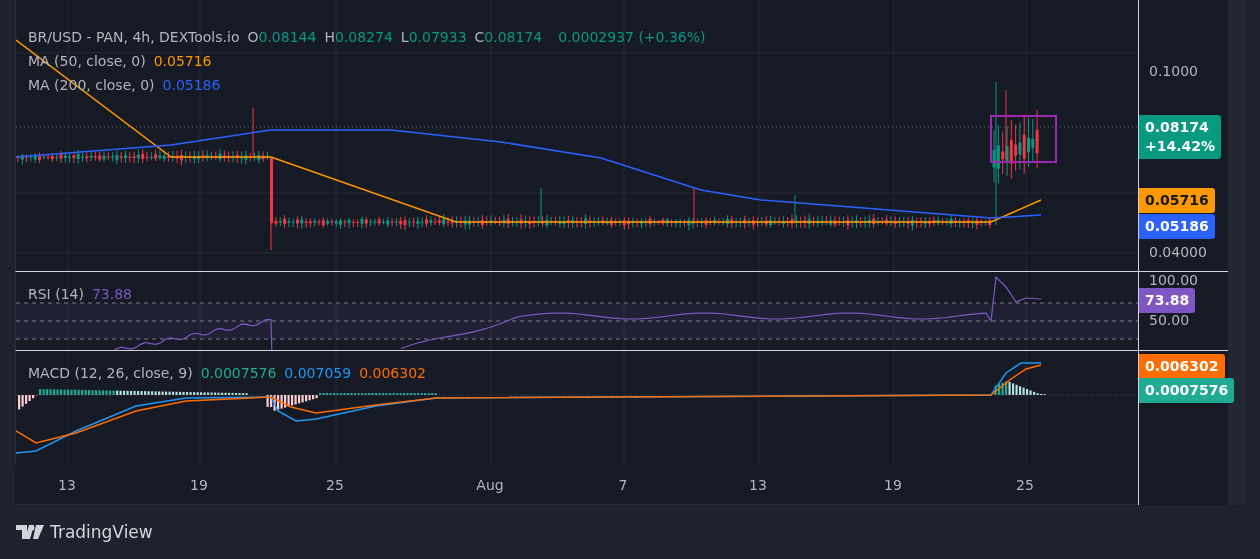  I want to click on indicator-label: RSI (14), so click(56, 294).